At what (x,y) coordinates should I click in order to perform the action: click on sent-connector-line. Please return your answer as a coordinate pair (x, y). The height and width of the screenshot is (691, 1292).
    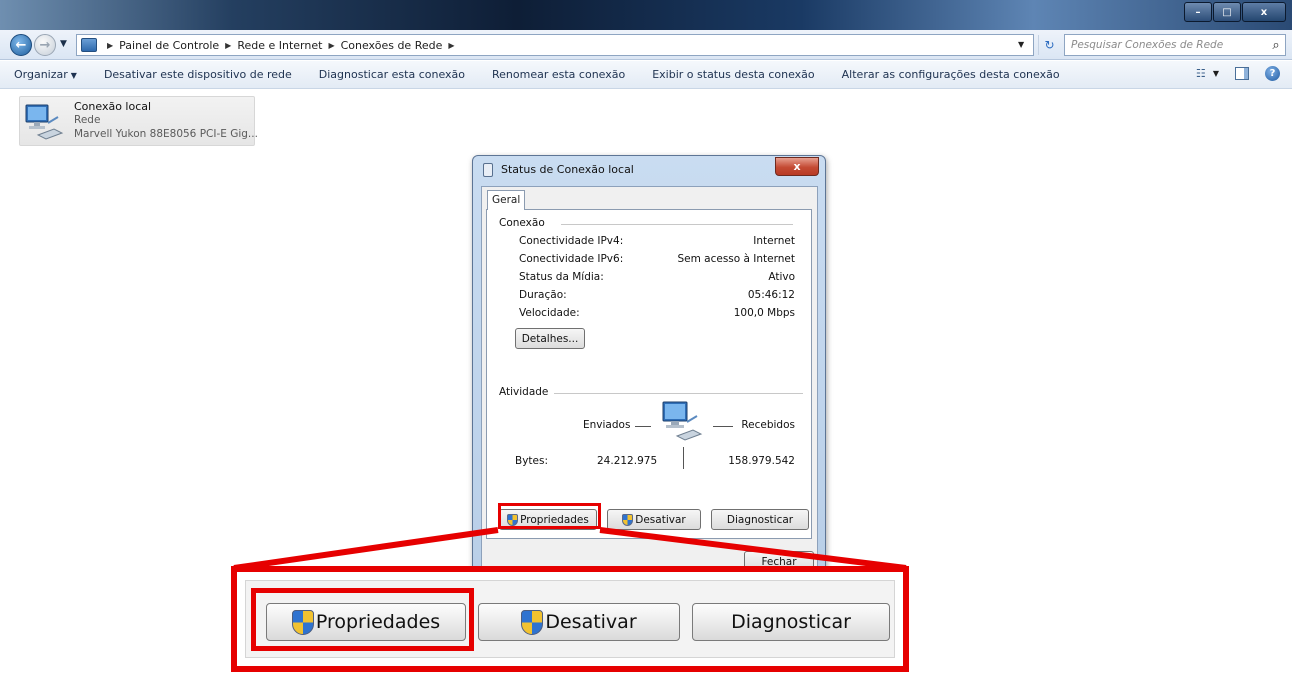
    Looking at the image, I should click on (643, 426).